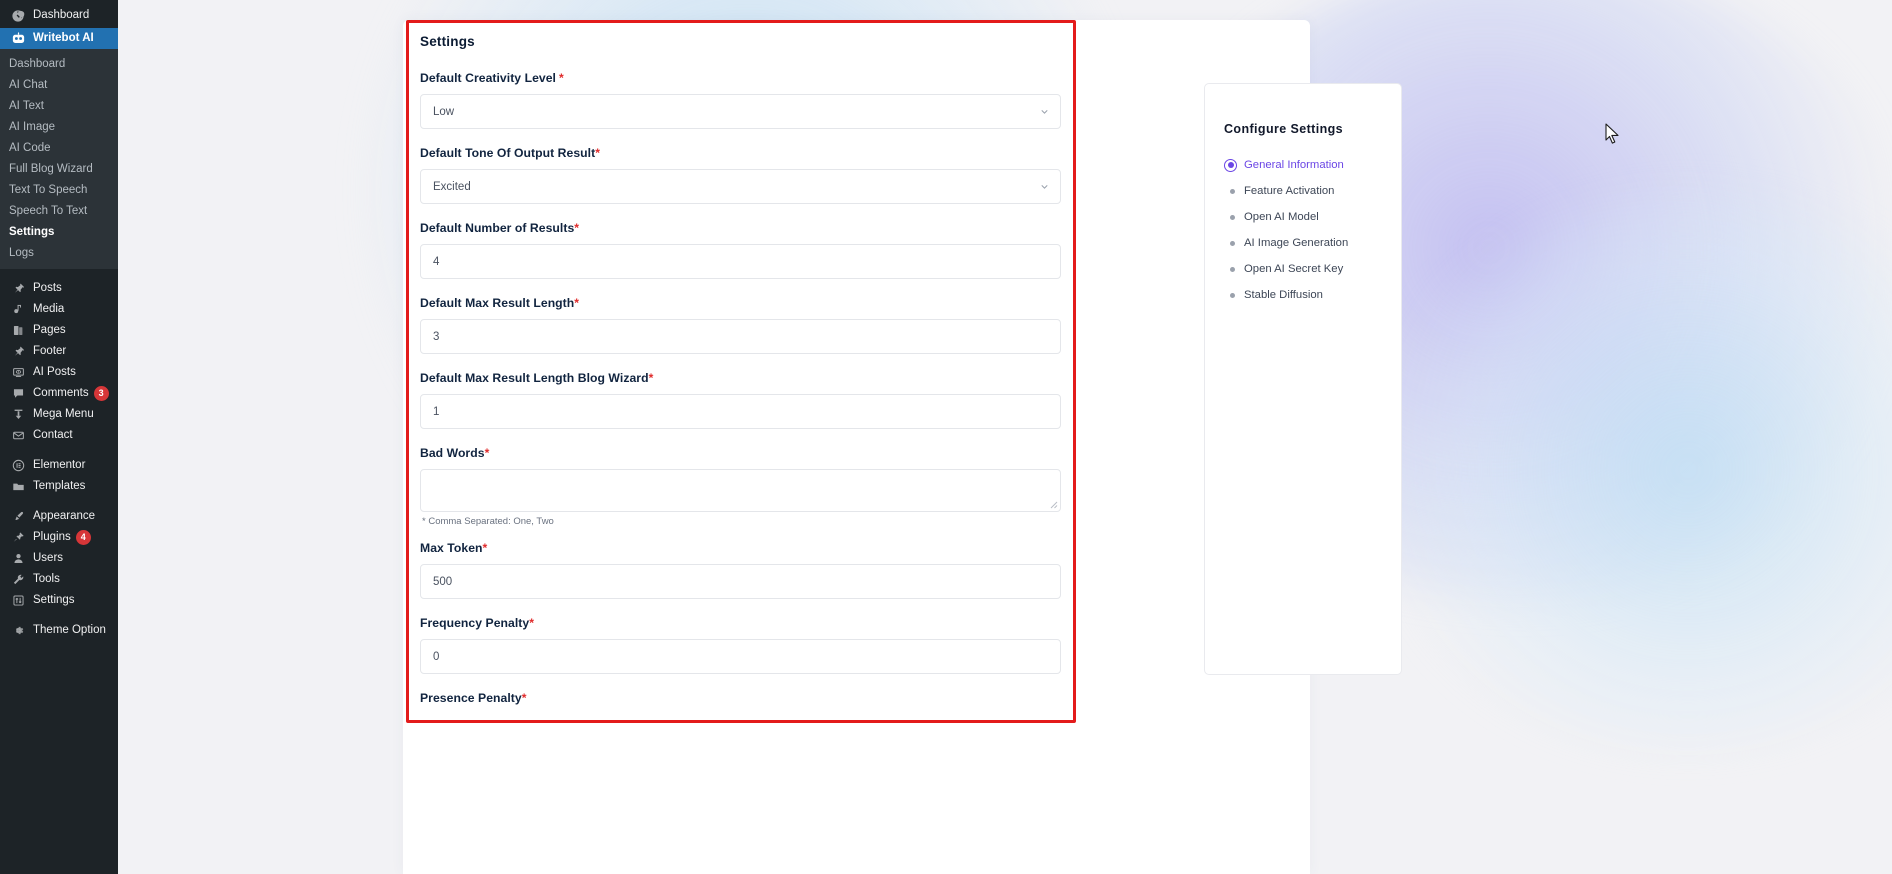 This screenshot has height=874, width=1892. I want to click on sidebar-item-writebot-ai: Writebot AI, so click(59, 38).